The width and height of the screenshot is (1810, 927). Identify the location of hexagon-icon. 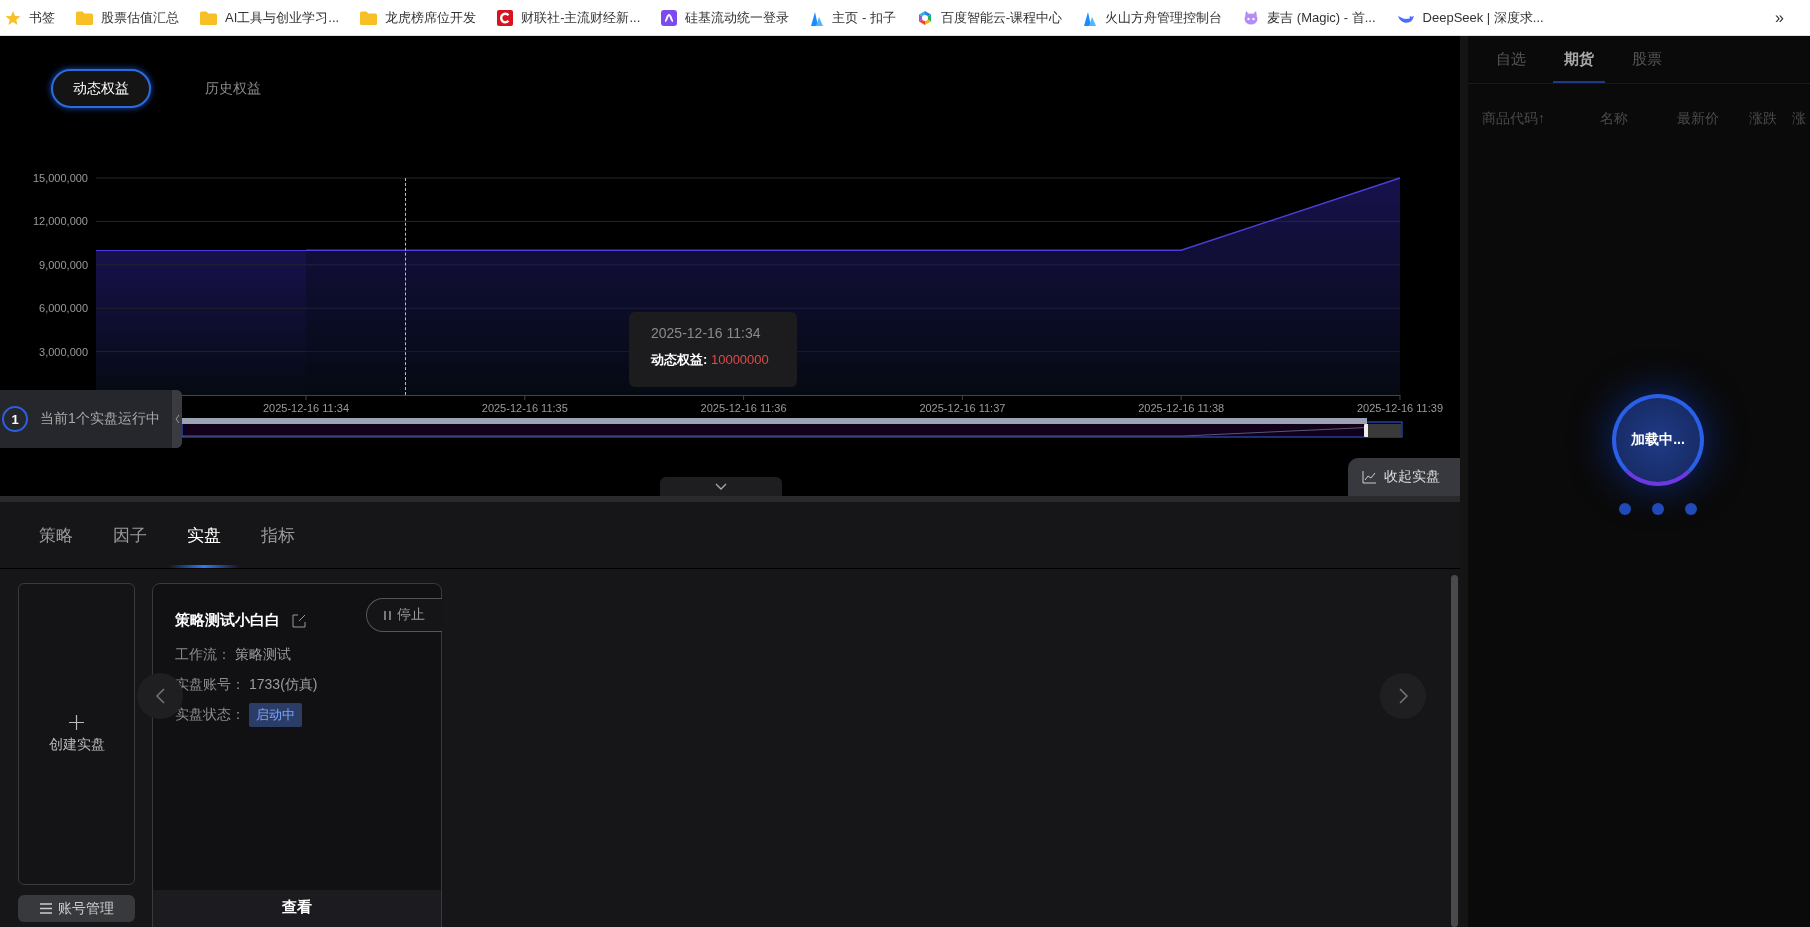
(924, 17).